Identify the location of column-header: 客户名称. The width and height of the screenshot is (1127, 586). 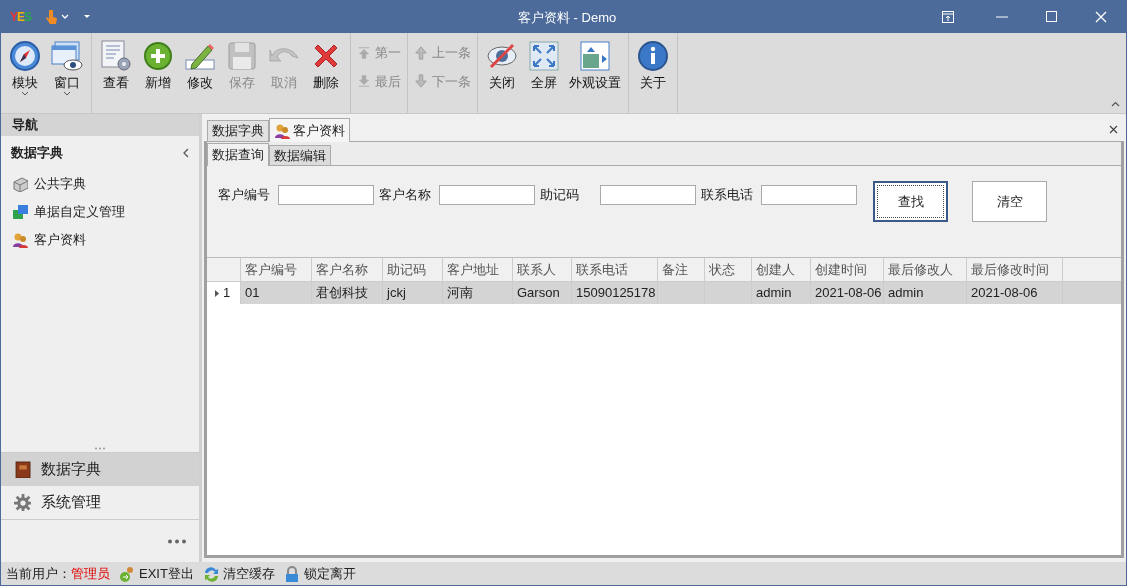
(347, 269).